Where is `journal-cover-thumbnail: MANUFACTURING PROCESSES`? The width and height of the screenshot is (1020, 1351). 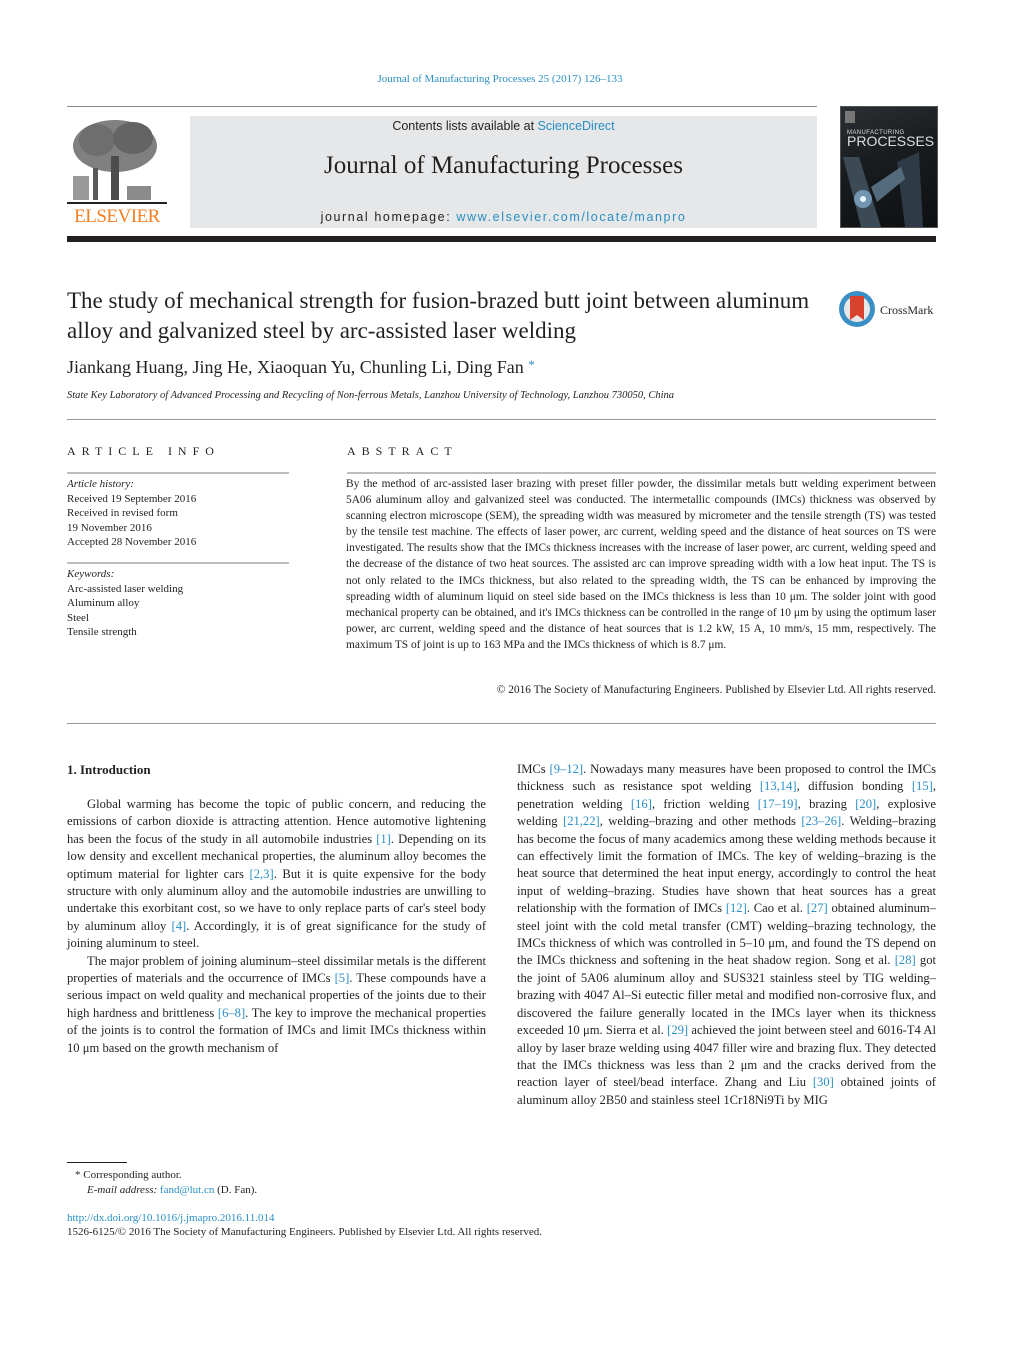
journal-cover-thumbnail: MANUFACTURING PROCESSES is located at coordinates (889, 167).